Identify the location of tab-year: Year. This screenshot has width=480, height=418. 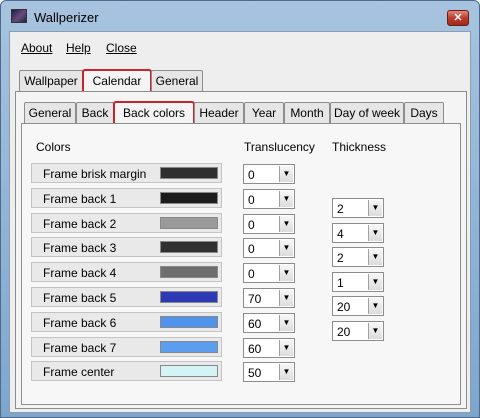
(264, 113).